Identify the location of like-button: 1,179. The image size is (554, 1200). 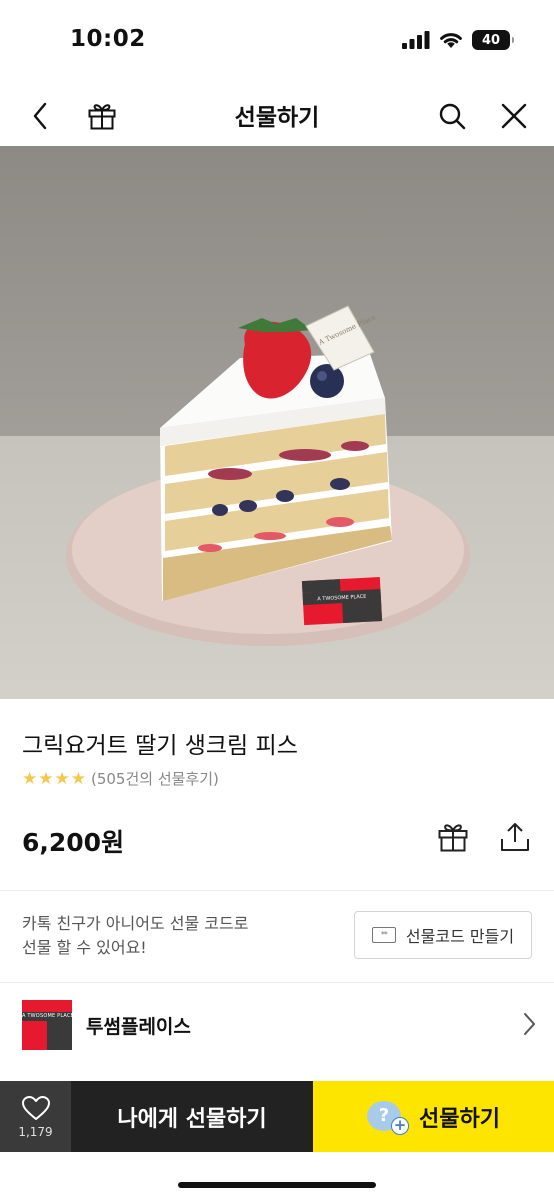
(35, 1116).